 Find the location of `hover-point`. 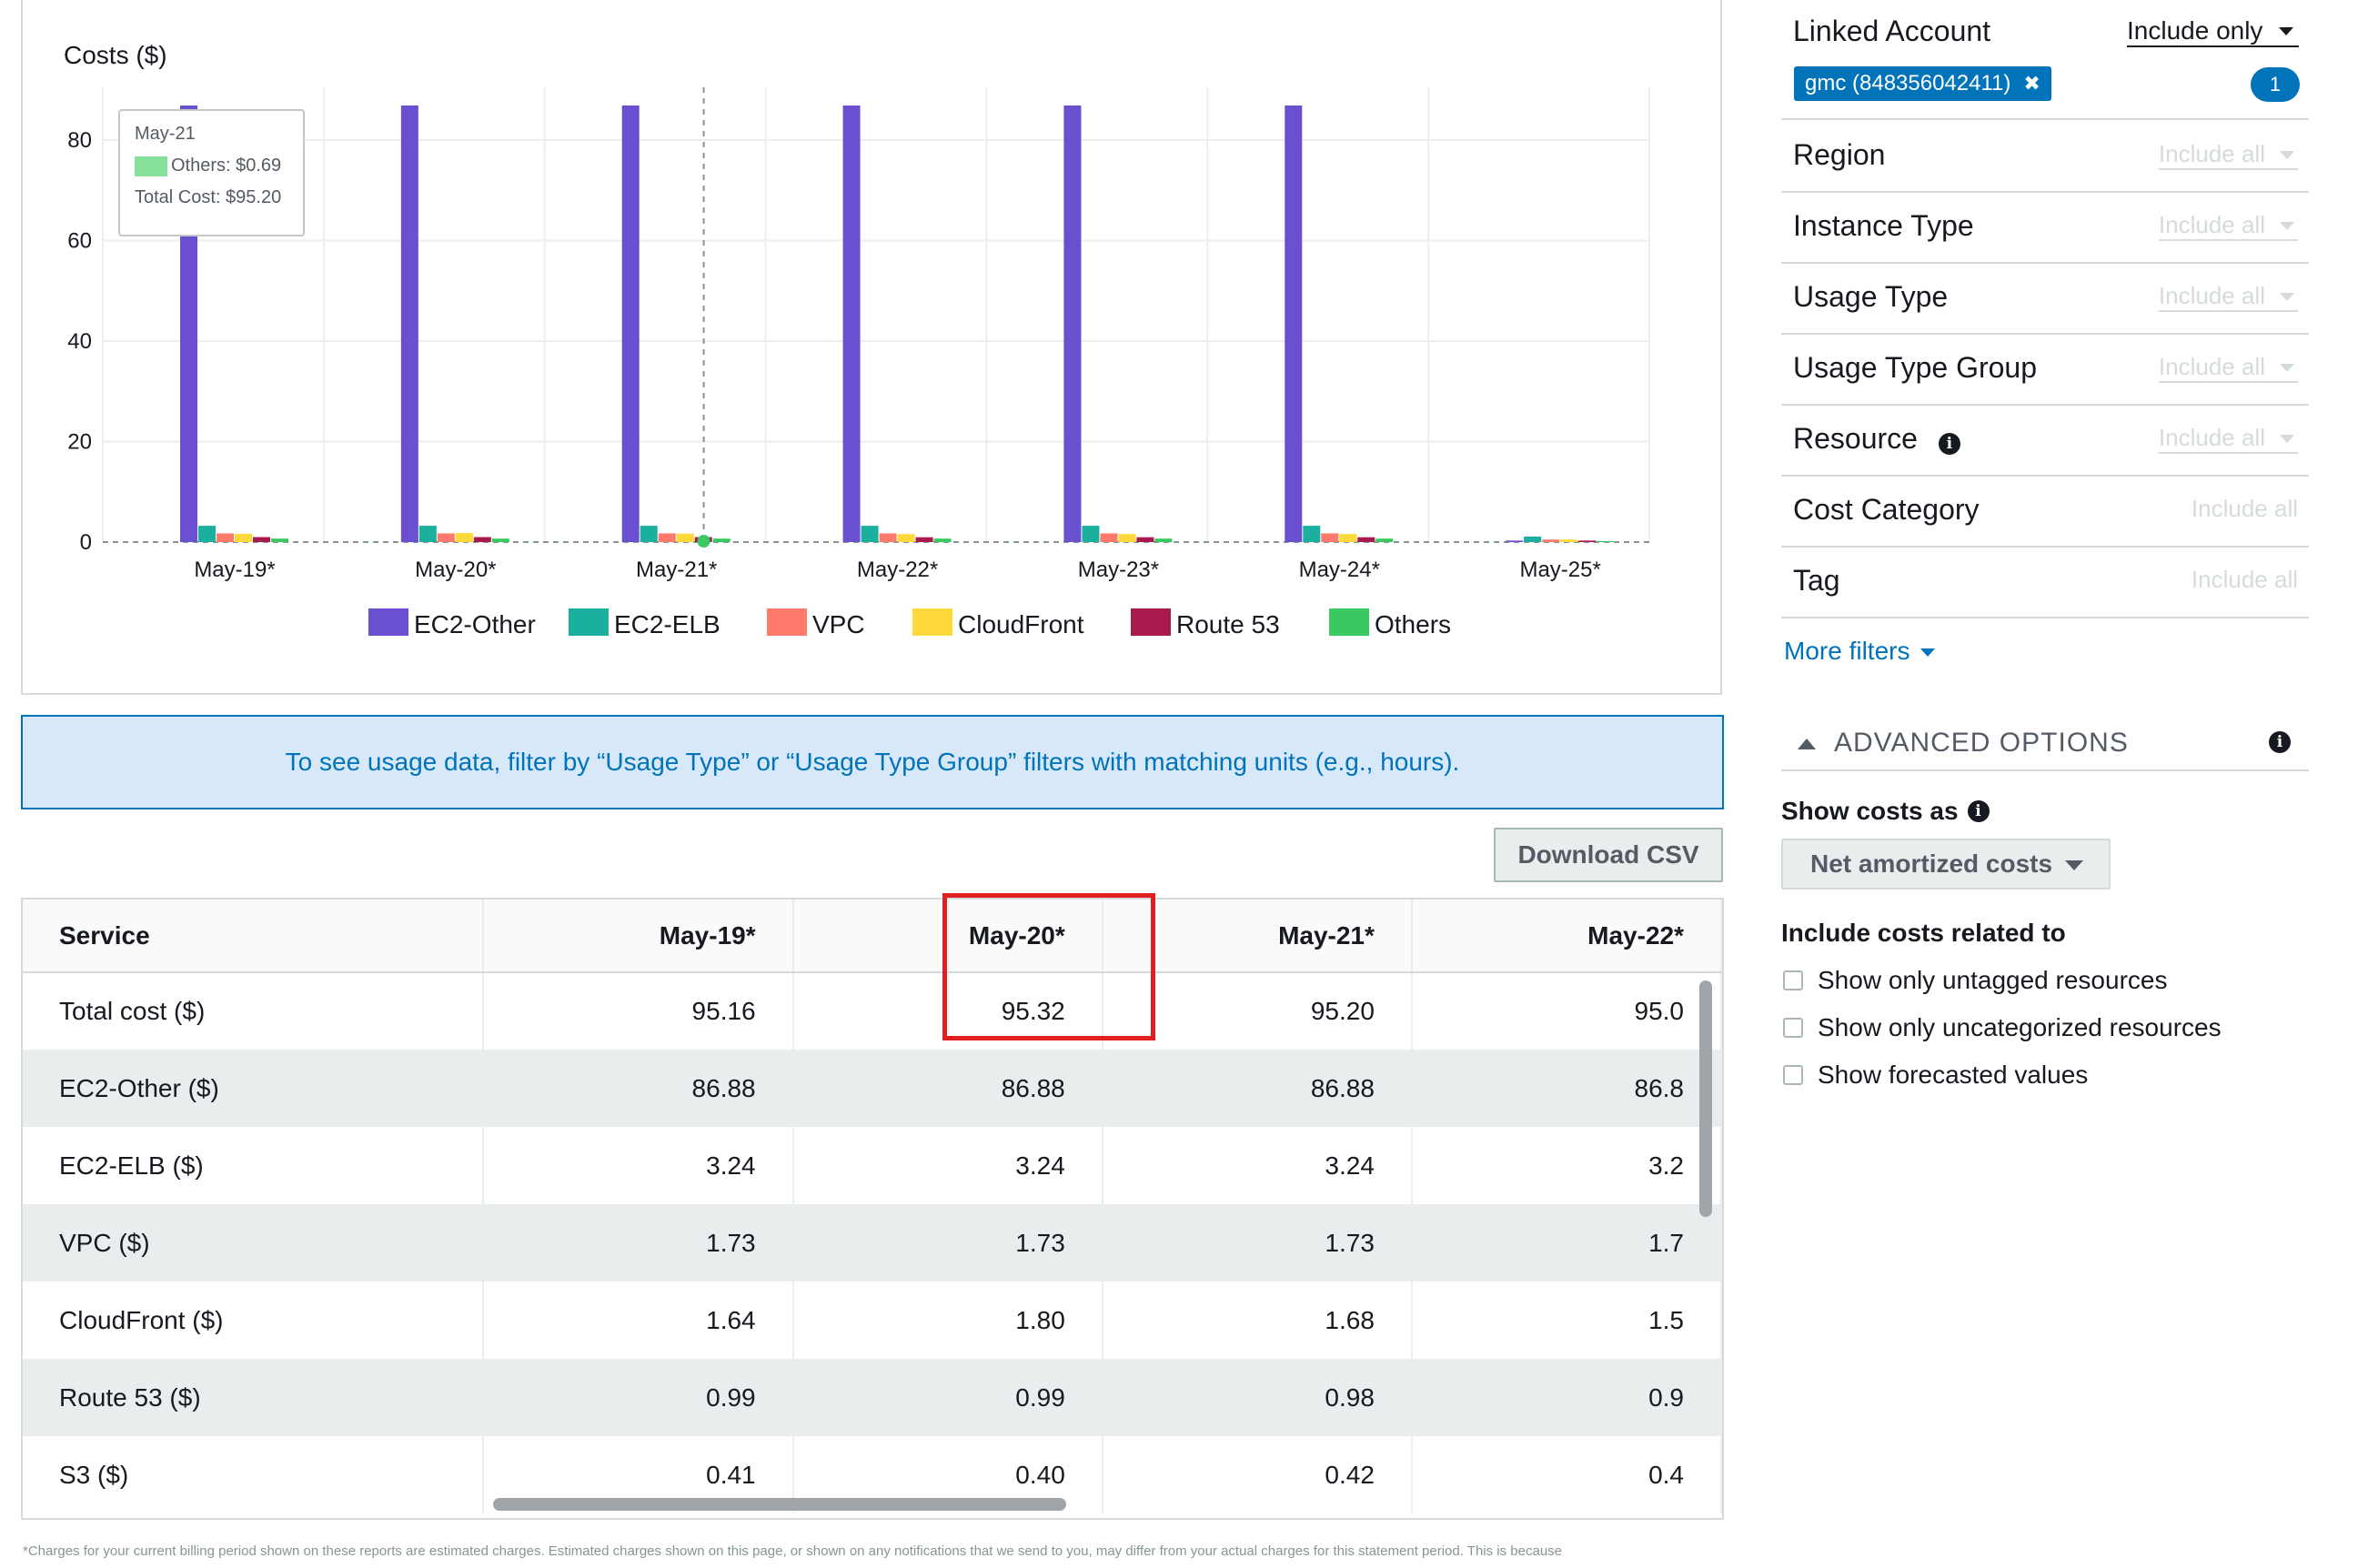

hover-point is located at coordinates (703, 541).